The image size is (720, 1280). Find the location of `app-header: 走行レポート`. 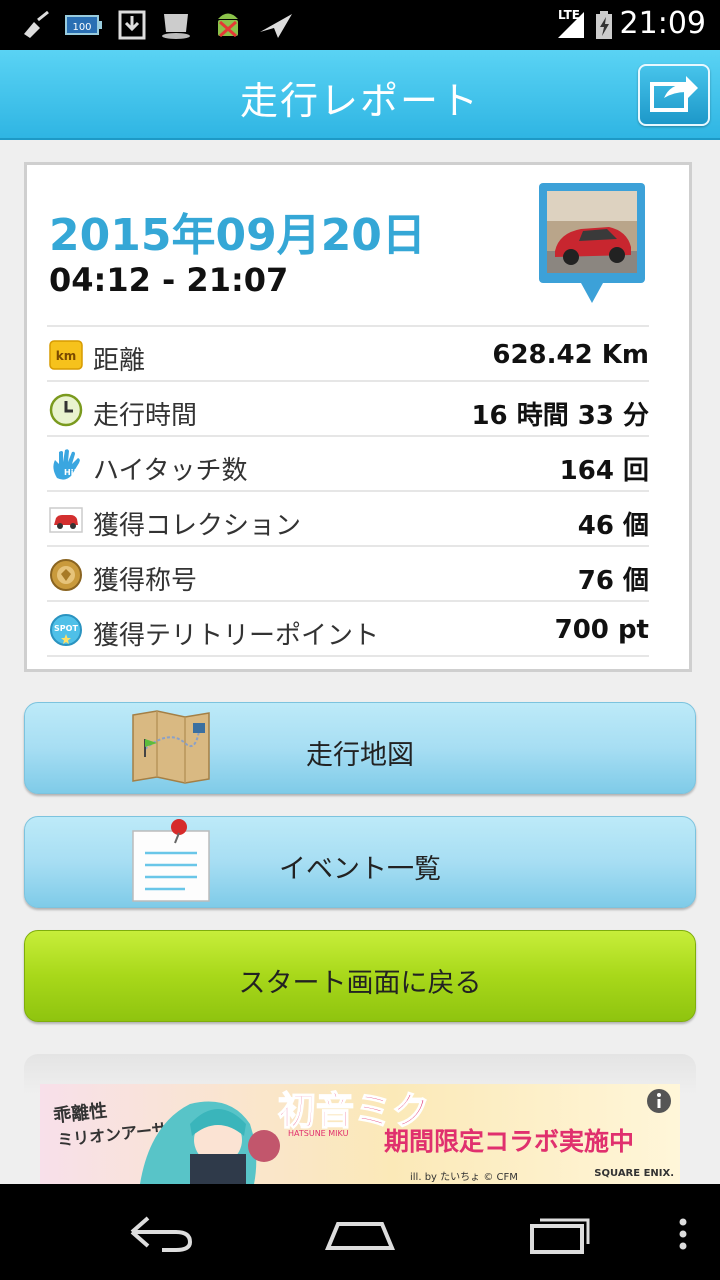

app-header: 走行レポート is located at coordinates (360, 95).